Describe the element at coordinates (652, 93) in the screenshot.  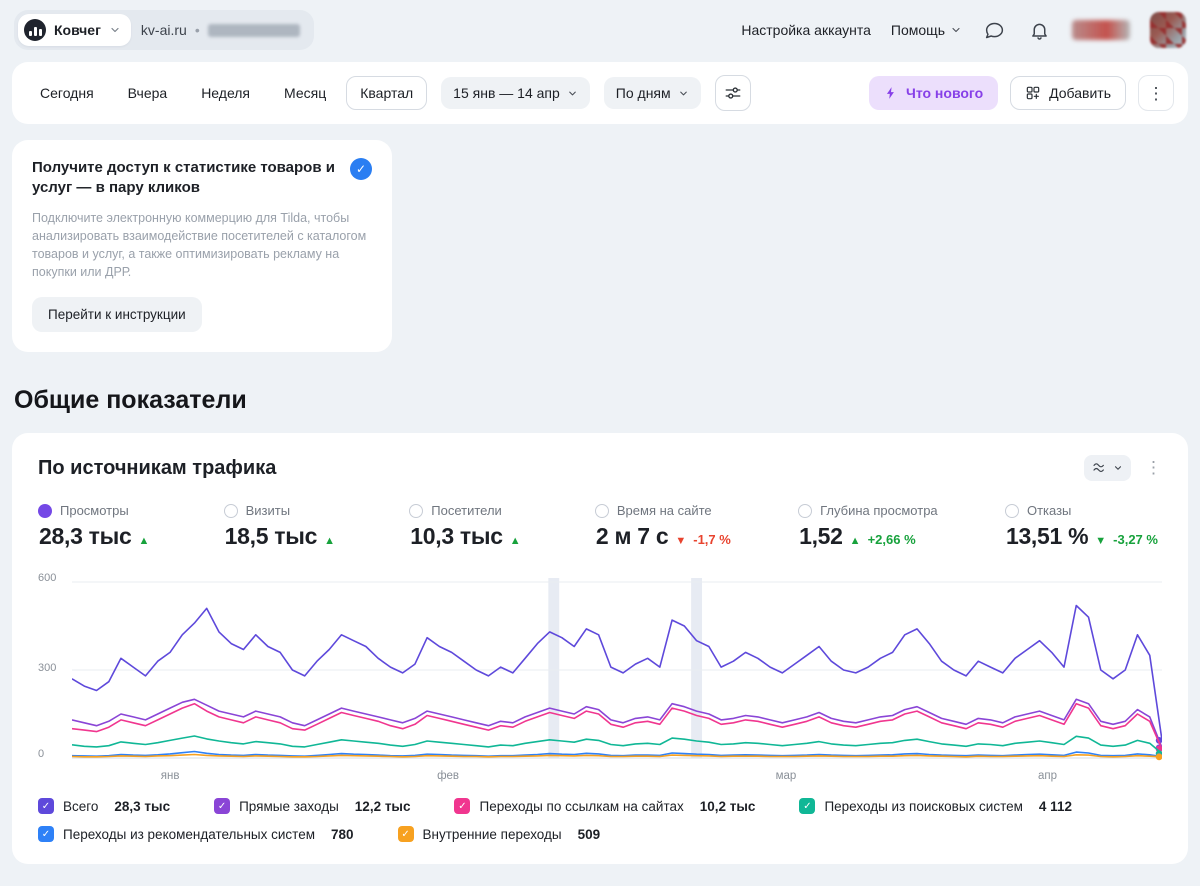
I see `group-by-select: По дням` at that location.